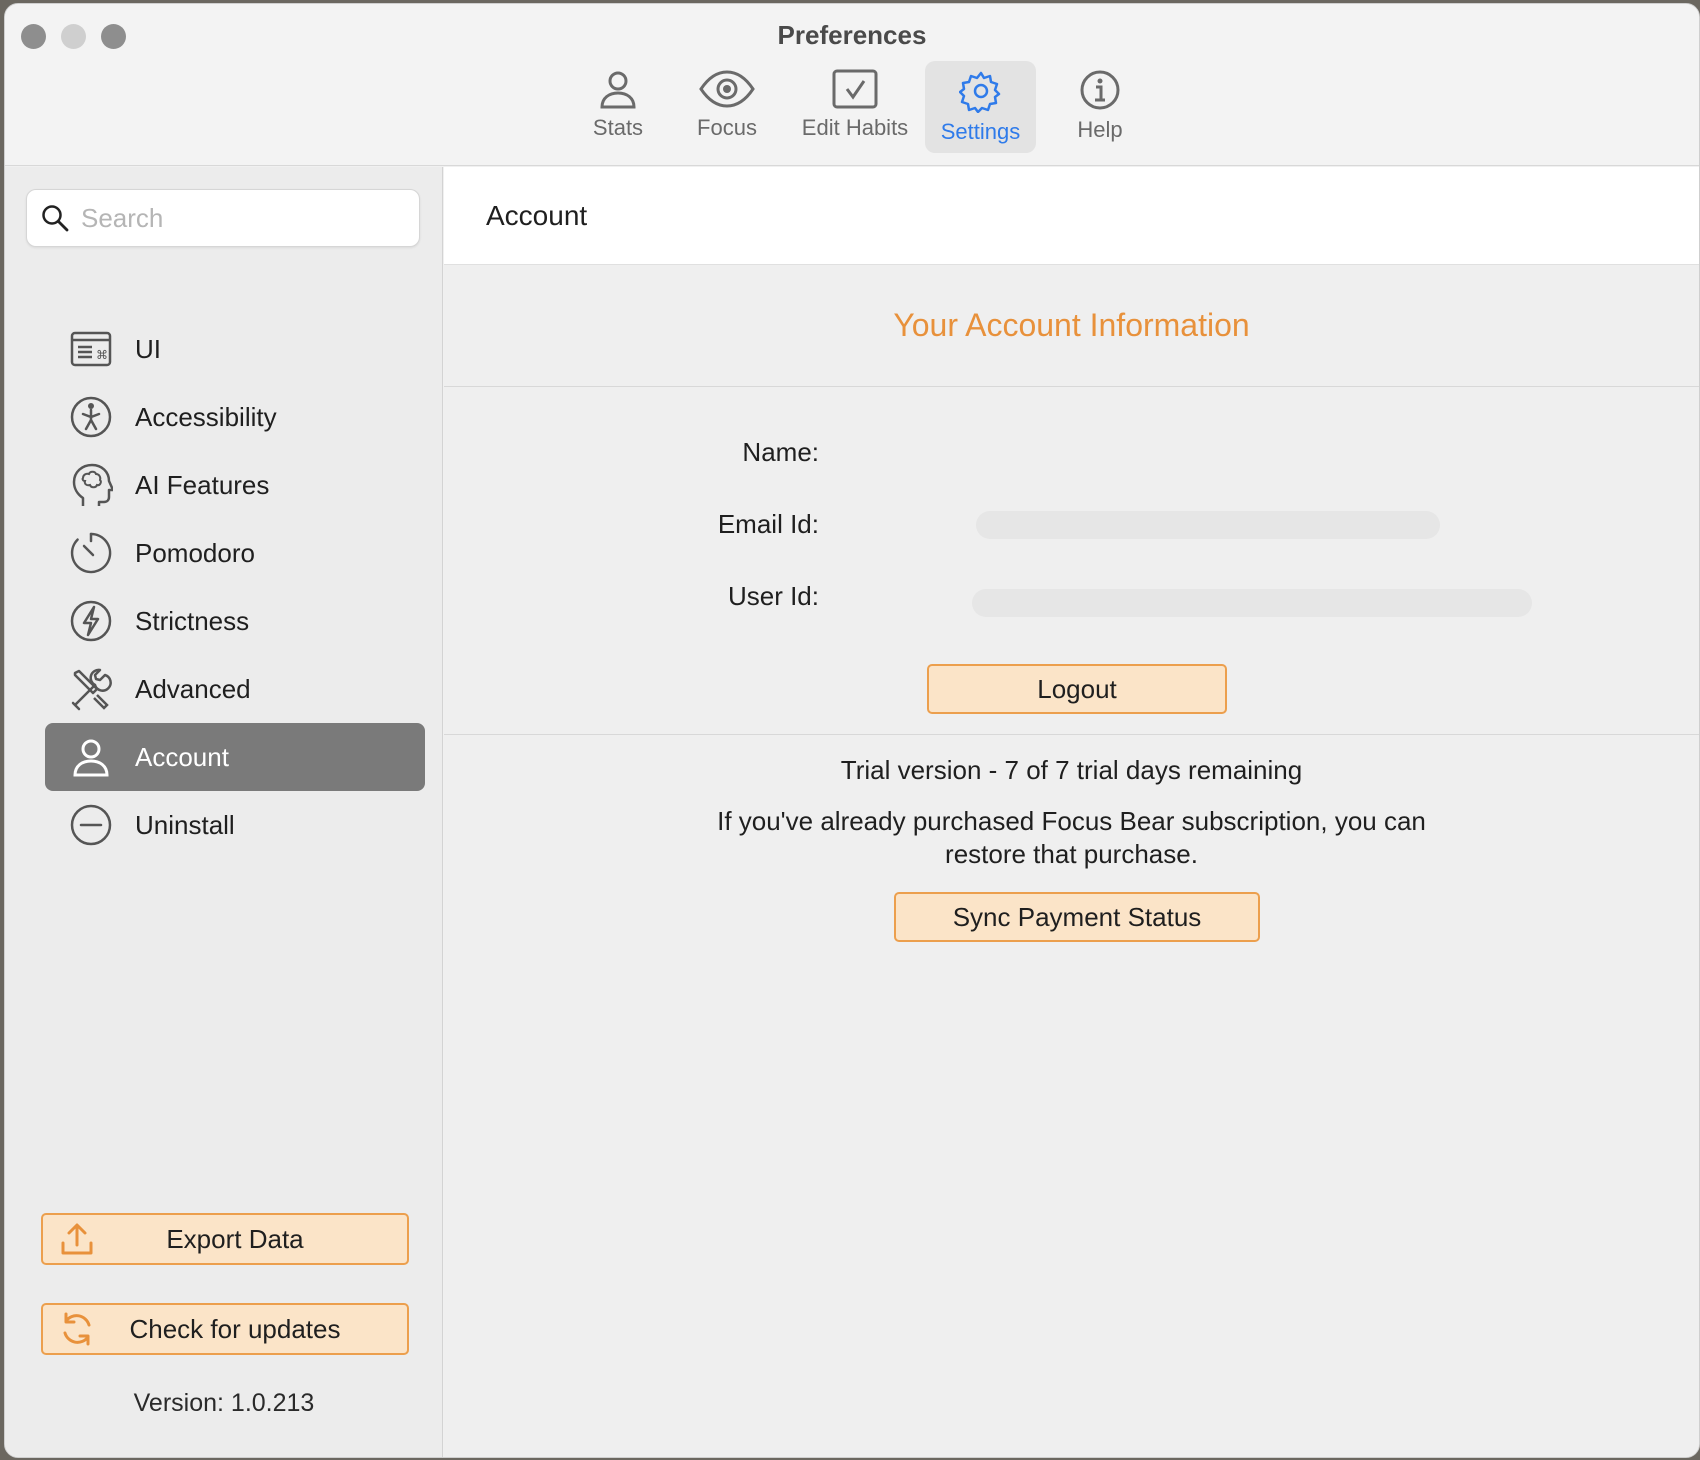 The height and width of the screenshot is (1460, 1700). Describe the element at coordinates (91, 621) in the screenshot. I see `bolt-icon` at that location.